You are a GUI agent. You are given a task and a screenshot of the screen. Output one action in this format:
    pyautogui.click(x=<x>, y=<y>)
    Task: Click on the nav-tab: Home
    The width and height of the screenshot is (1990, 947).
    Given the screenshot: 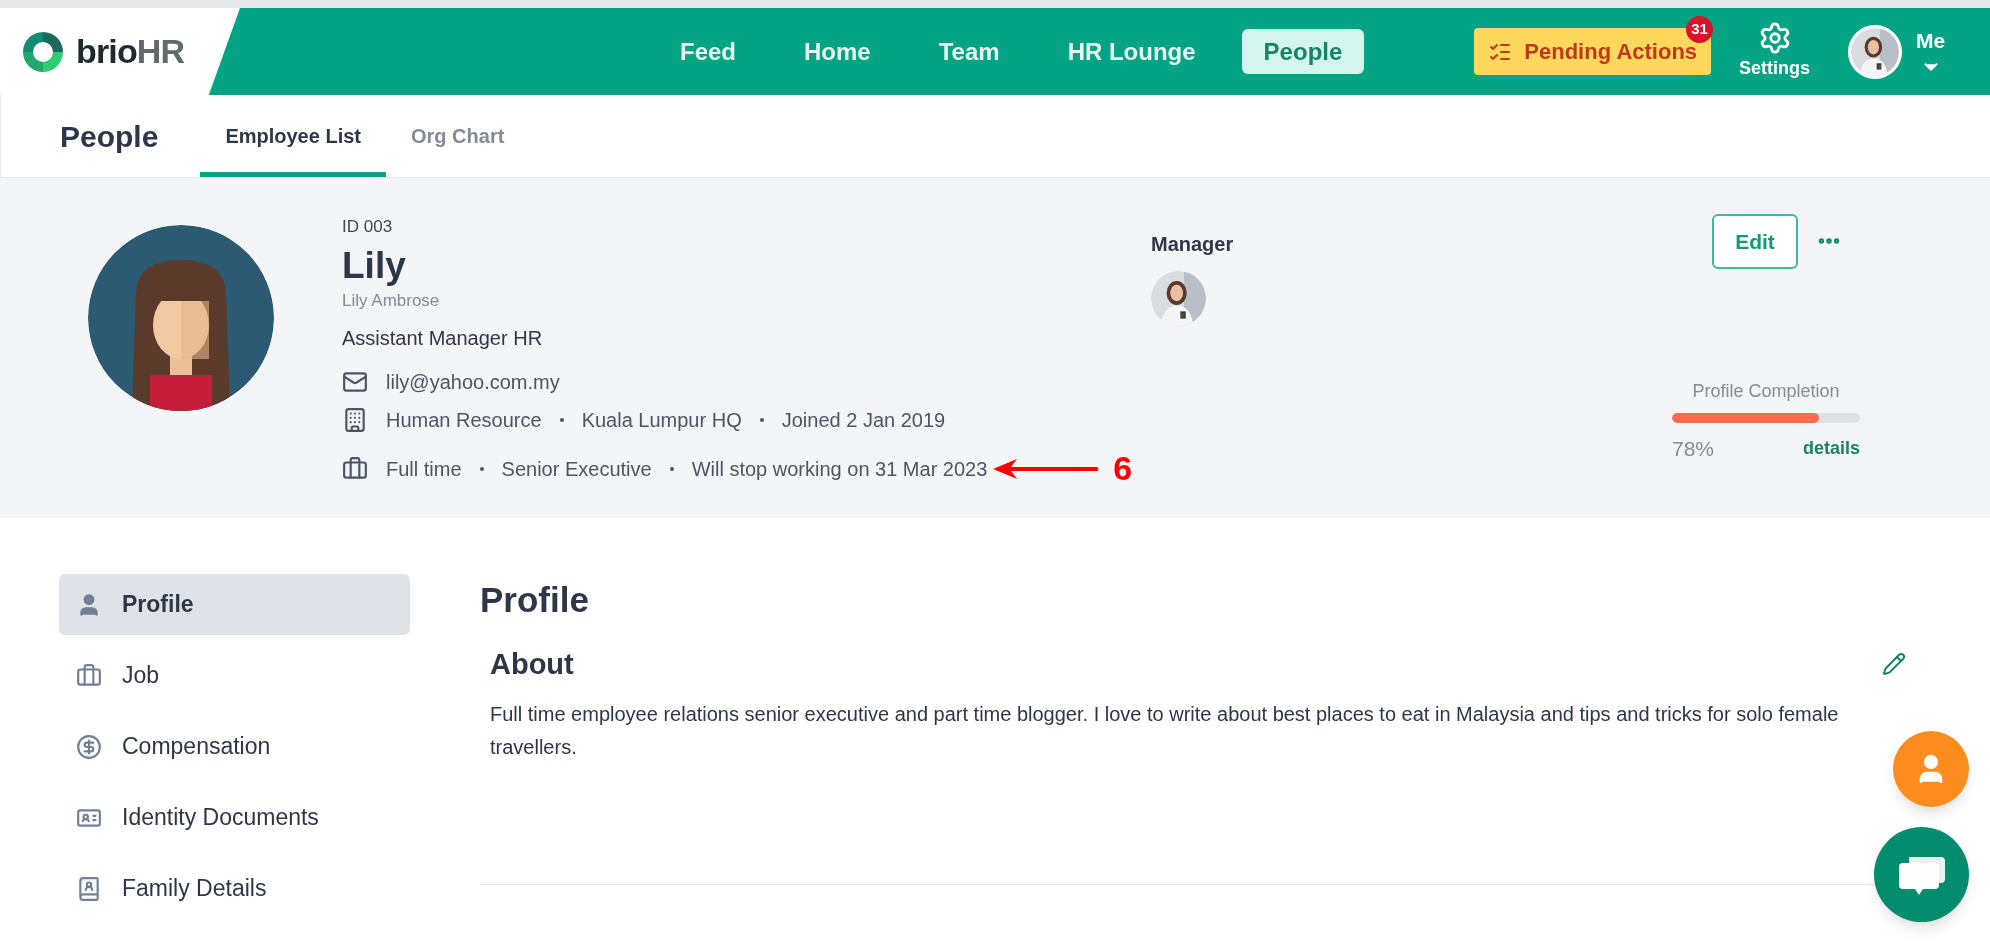 What is the action you would take?
    pyautogui.click(x=837, y=51)
    